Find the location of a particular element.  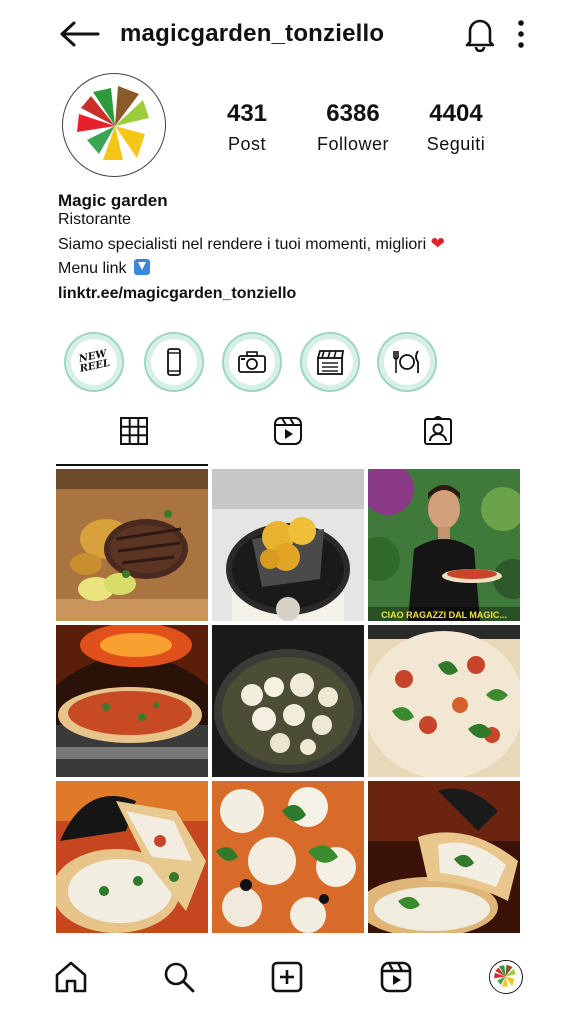

steak-with-potatoes-photo is located at coordinates (132, 545).